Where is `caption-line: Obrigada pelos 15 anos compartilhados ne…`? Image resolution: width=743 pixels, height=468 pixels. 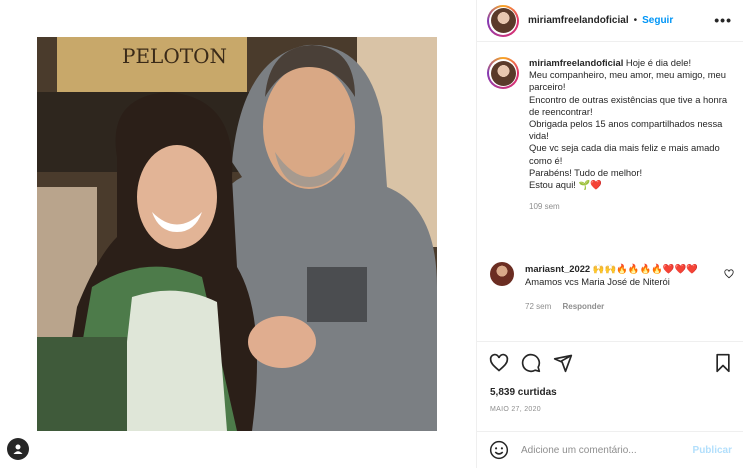 caption-line: Obrigada pelos 15 anos compartilhados ne… is located at coordinates (626, 130).